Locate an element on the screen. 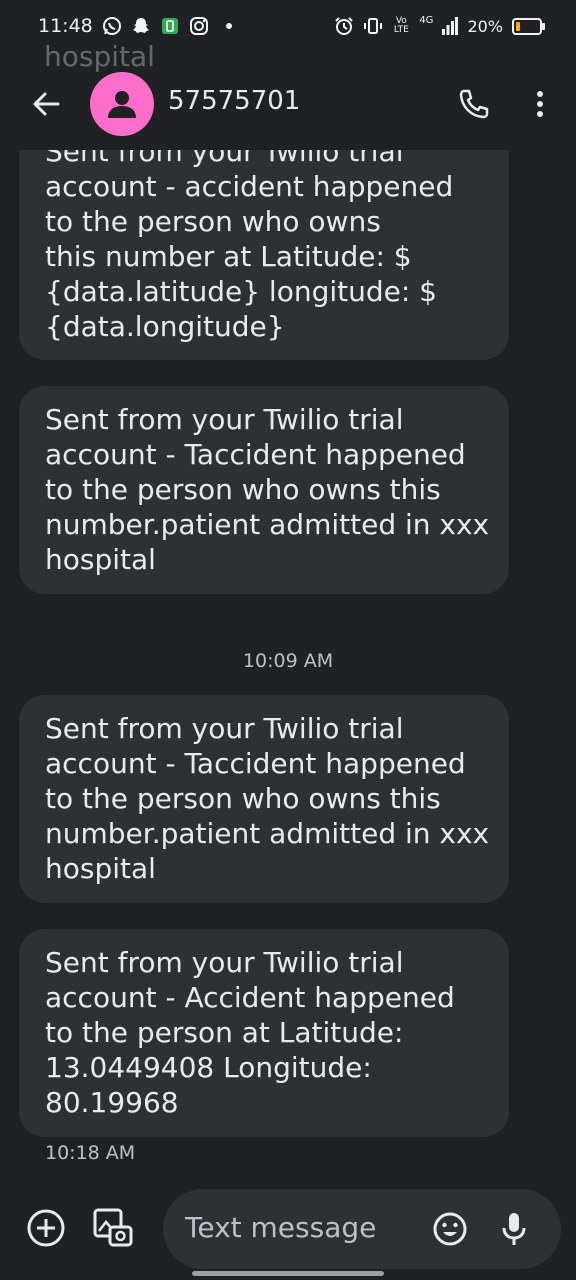 The width and height of the screenshot is (576, 1280). emoji-button is located at coordinates (450, 1229).